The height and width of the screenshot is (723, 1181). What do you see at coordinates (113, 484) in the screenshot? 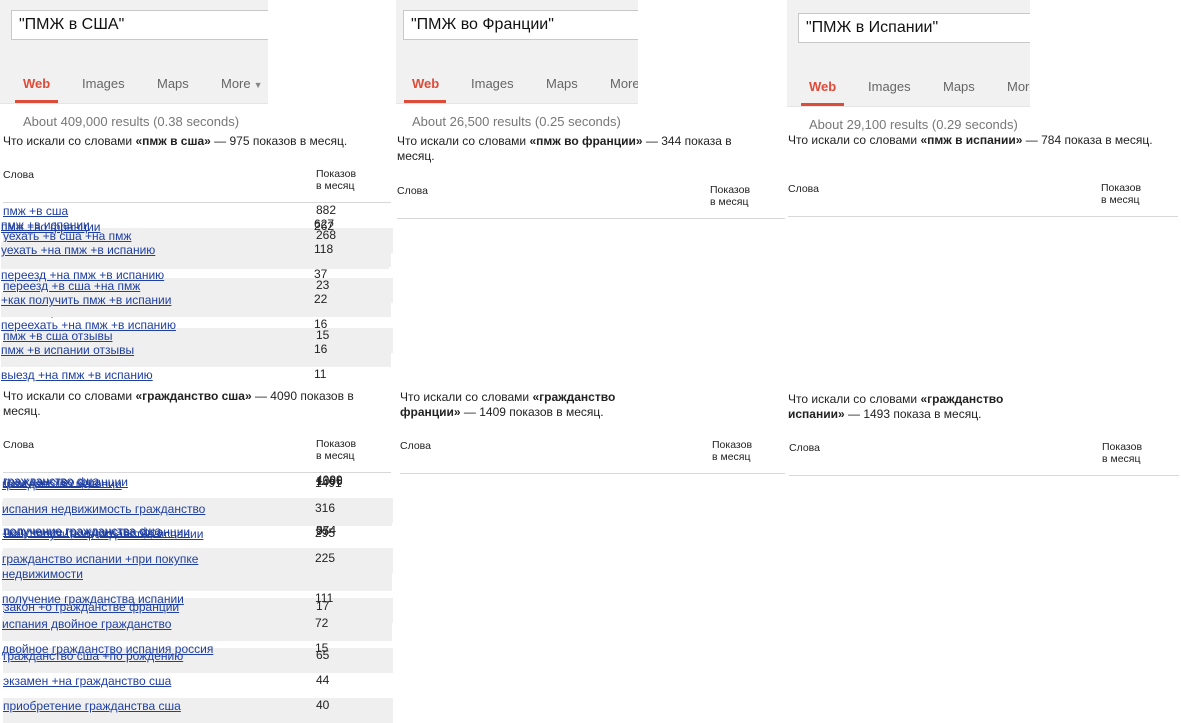
I see `keyword-link: гражданство испании` at bounding box center [113, 484].